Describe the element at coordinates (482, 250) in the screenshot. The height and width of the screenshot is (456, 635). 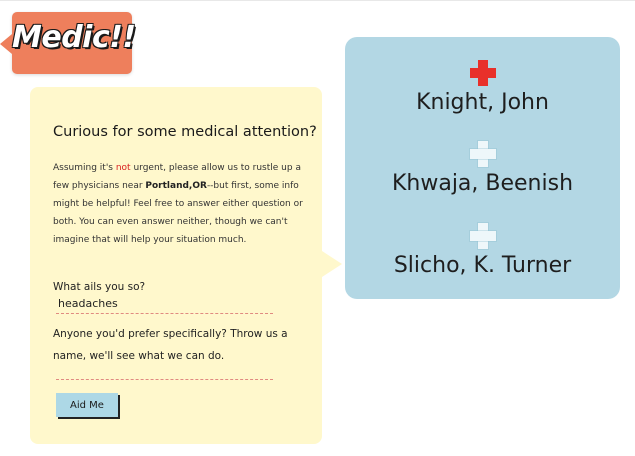
I see `doctor-result-item: Slicho, K. Turner` at that location.